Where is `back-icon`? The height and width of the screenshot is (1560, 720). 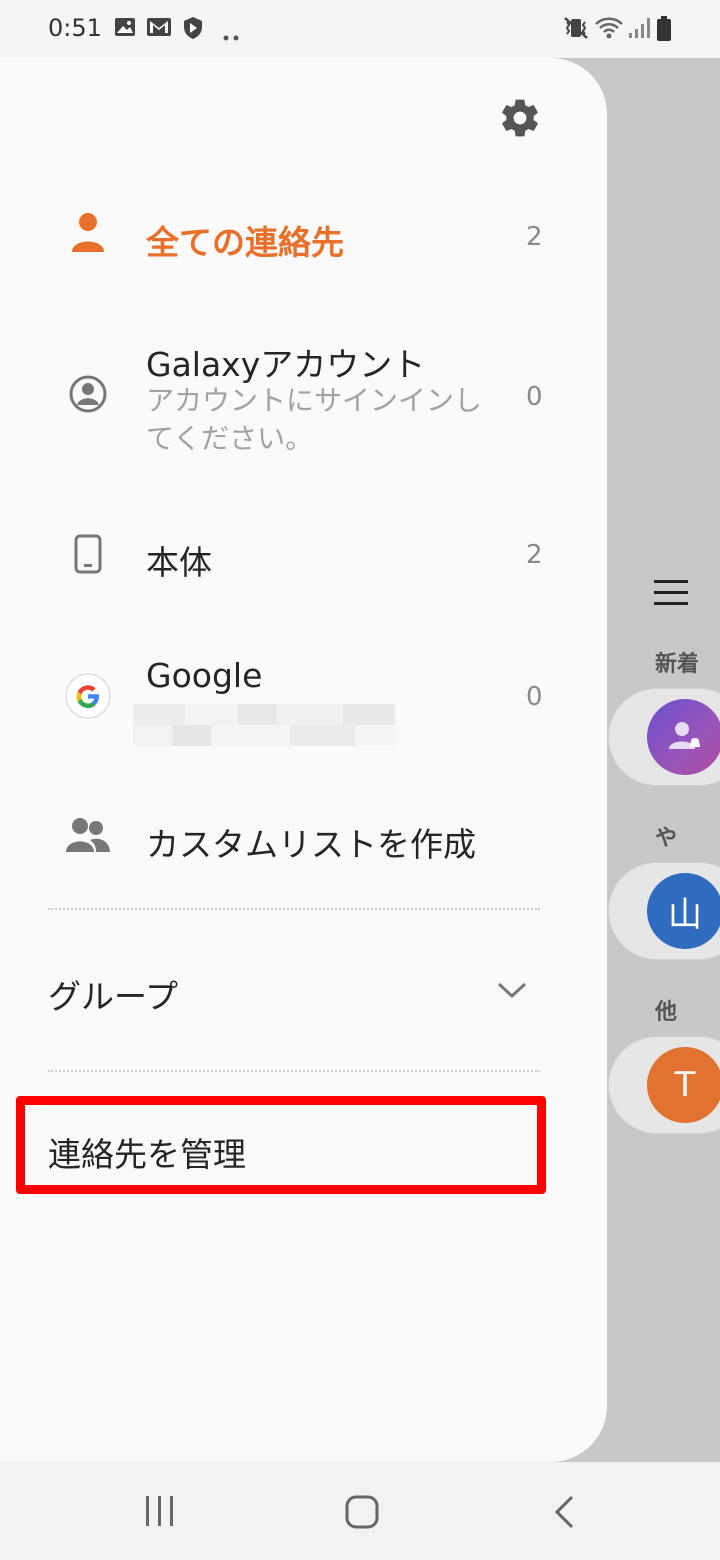 back-icon is located at coordinates (564, 1514).